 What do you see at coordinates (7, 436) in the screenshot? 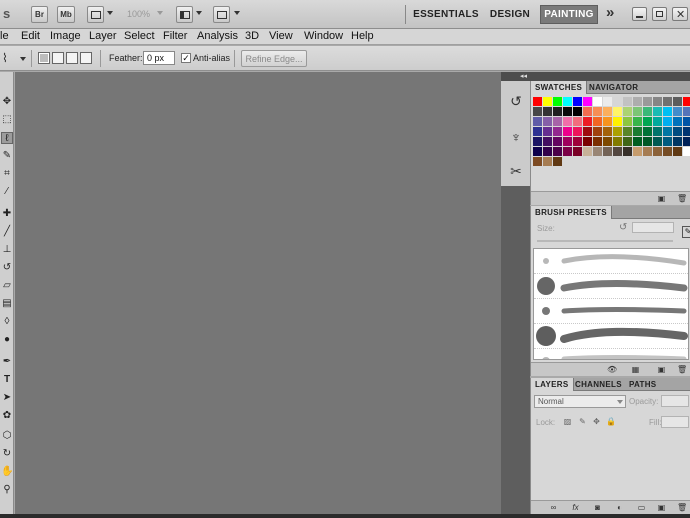
I see `3d-rotate-icon: ⬡` at bounding box center [7, 436].